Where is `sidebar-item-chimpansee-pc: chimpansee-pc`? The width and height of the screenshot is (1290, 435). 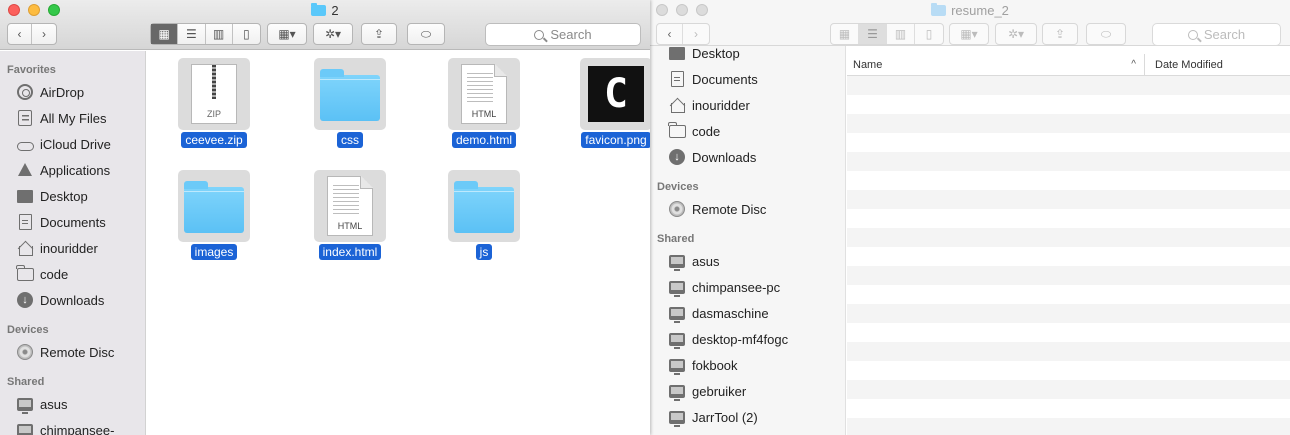 sidebar-item-chimpansee-pc: chimpansee-pc is located at coordinates (747, 287).